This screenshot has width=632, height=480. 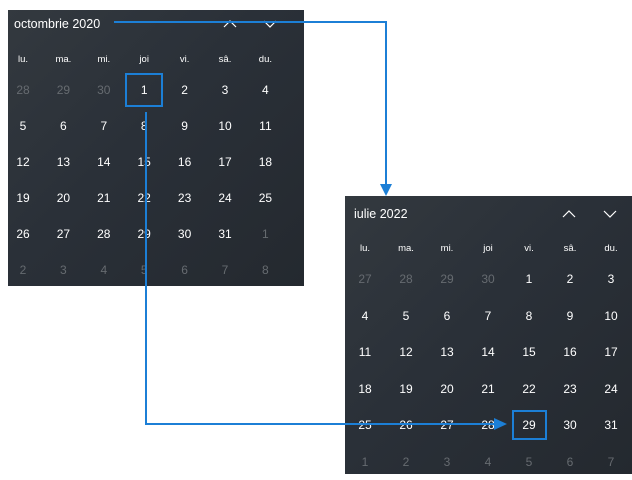 I want to click on weekday-header: lu., so click(x=23, y=59).